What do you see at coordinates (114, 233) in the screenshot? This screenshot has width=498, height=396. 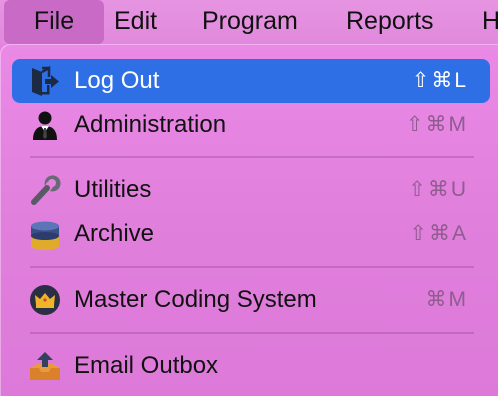 I see `menu-item-label: Archive` at bounding box center [114, 233].